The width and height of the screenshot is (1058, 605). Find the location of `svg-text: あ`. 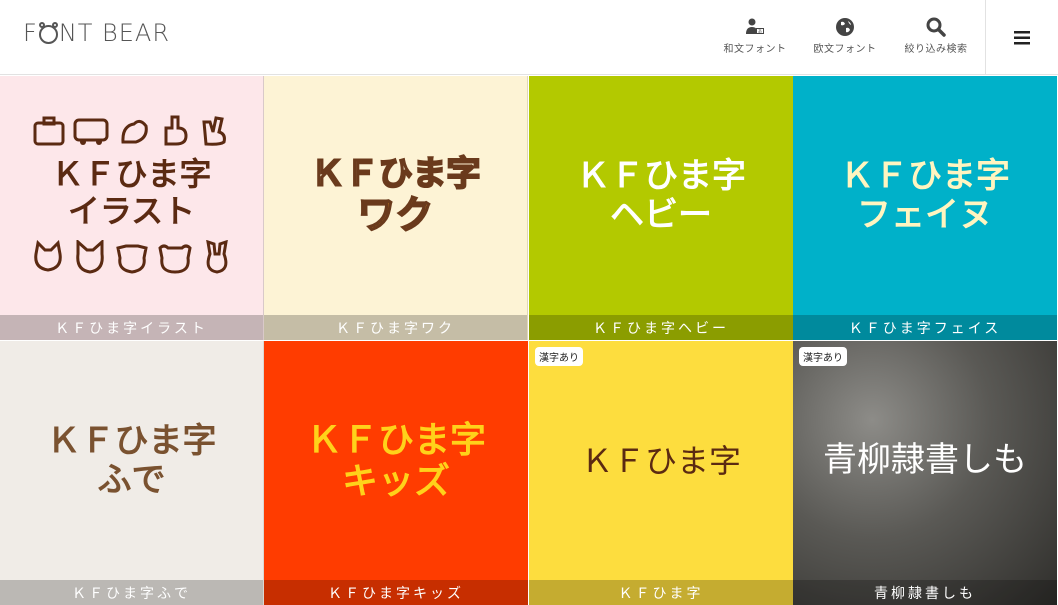

svg-text: あ is located at coordinates (760, 31).